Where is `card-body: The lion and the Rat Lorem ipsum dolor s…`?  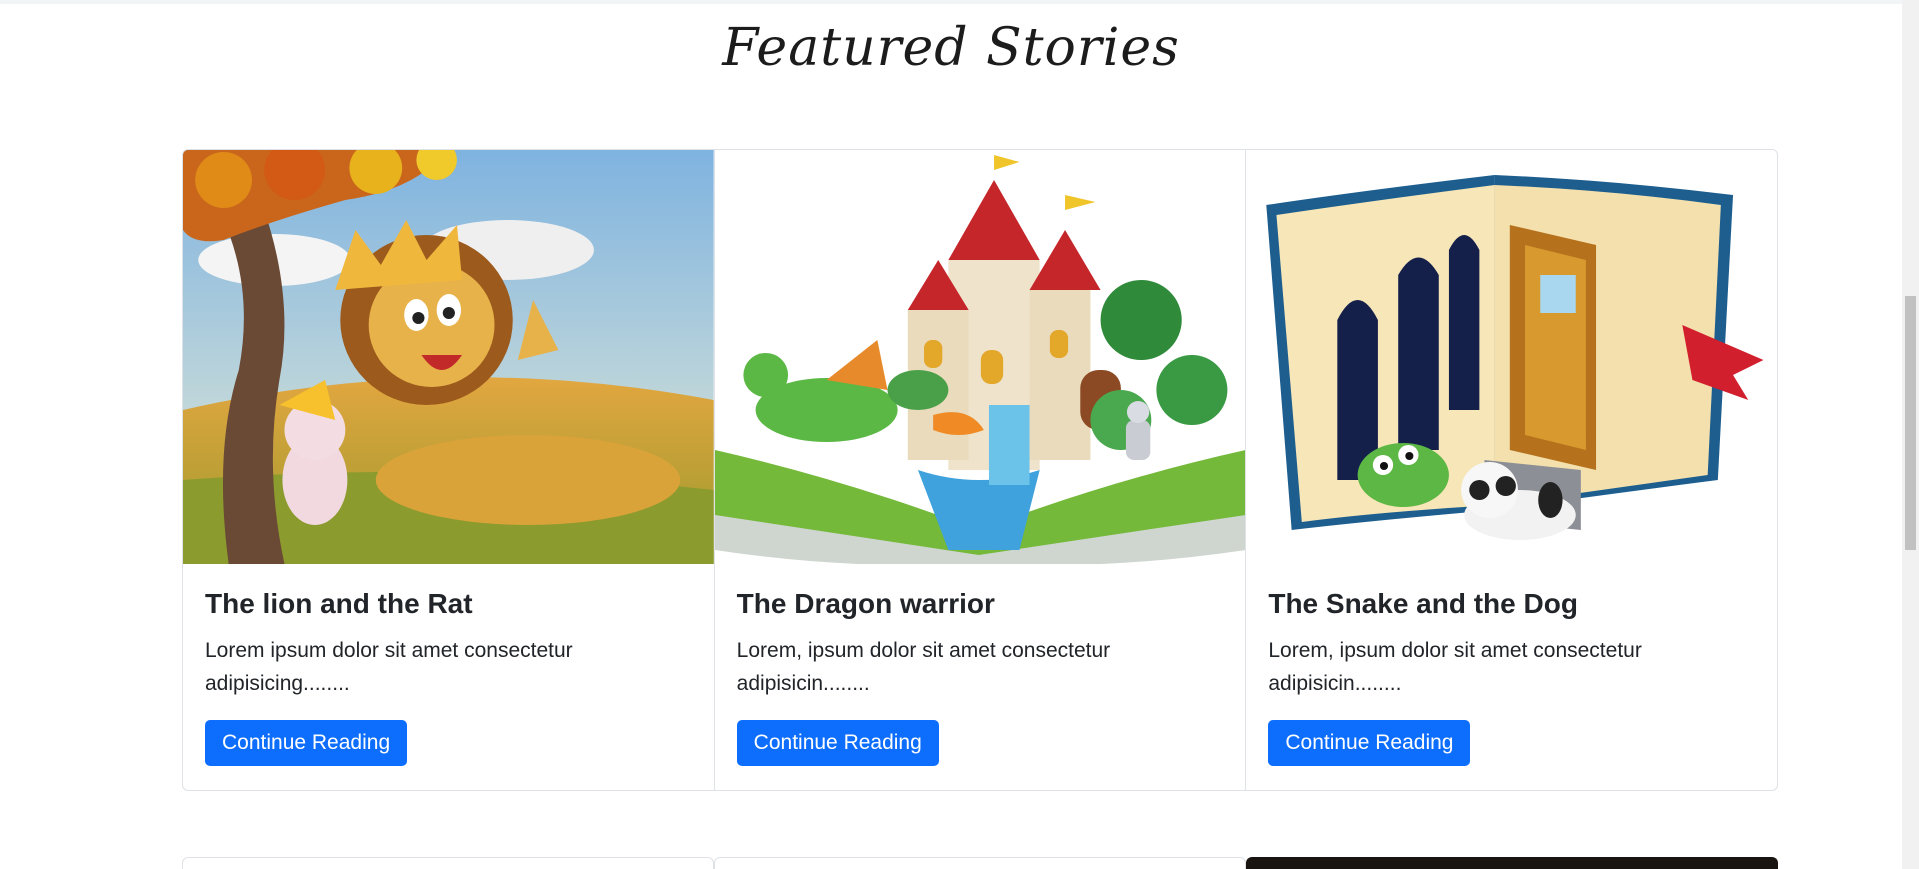
card-body: The lion and the Rat Lorem ipsum dolor s… is located at coordinates (448, 675).